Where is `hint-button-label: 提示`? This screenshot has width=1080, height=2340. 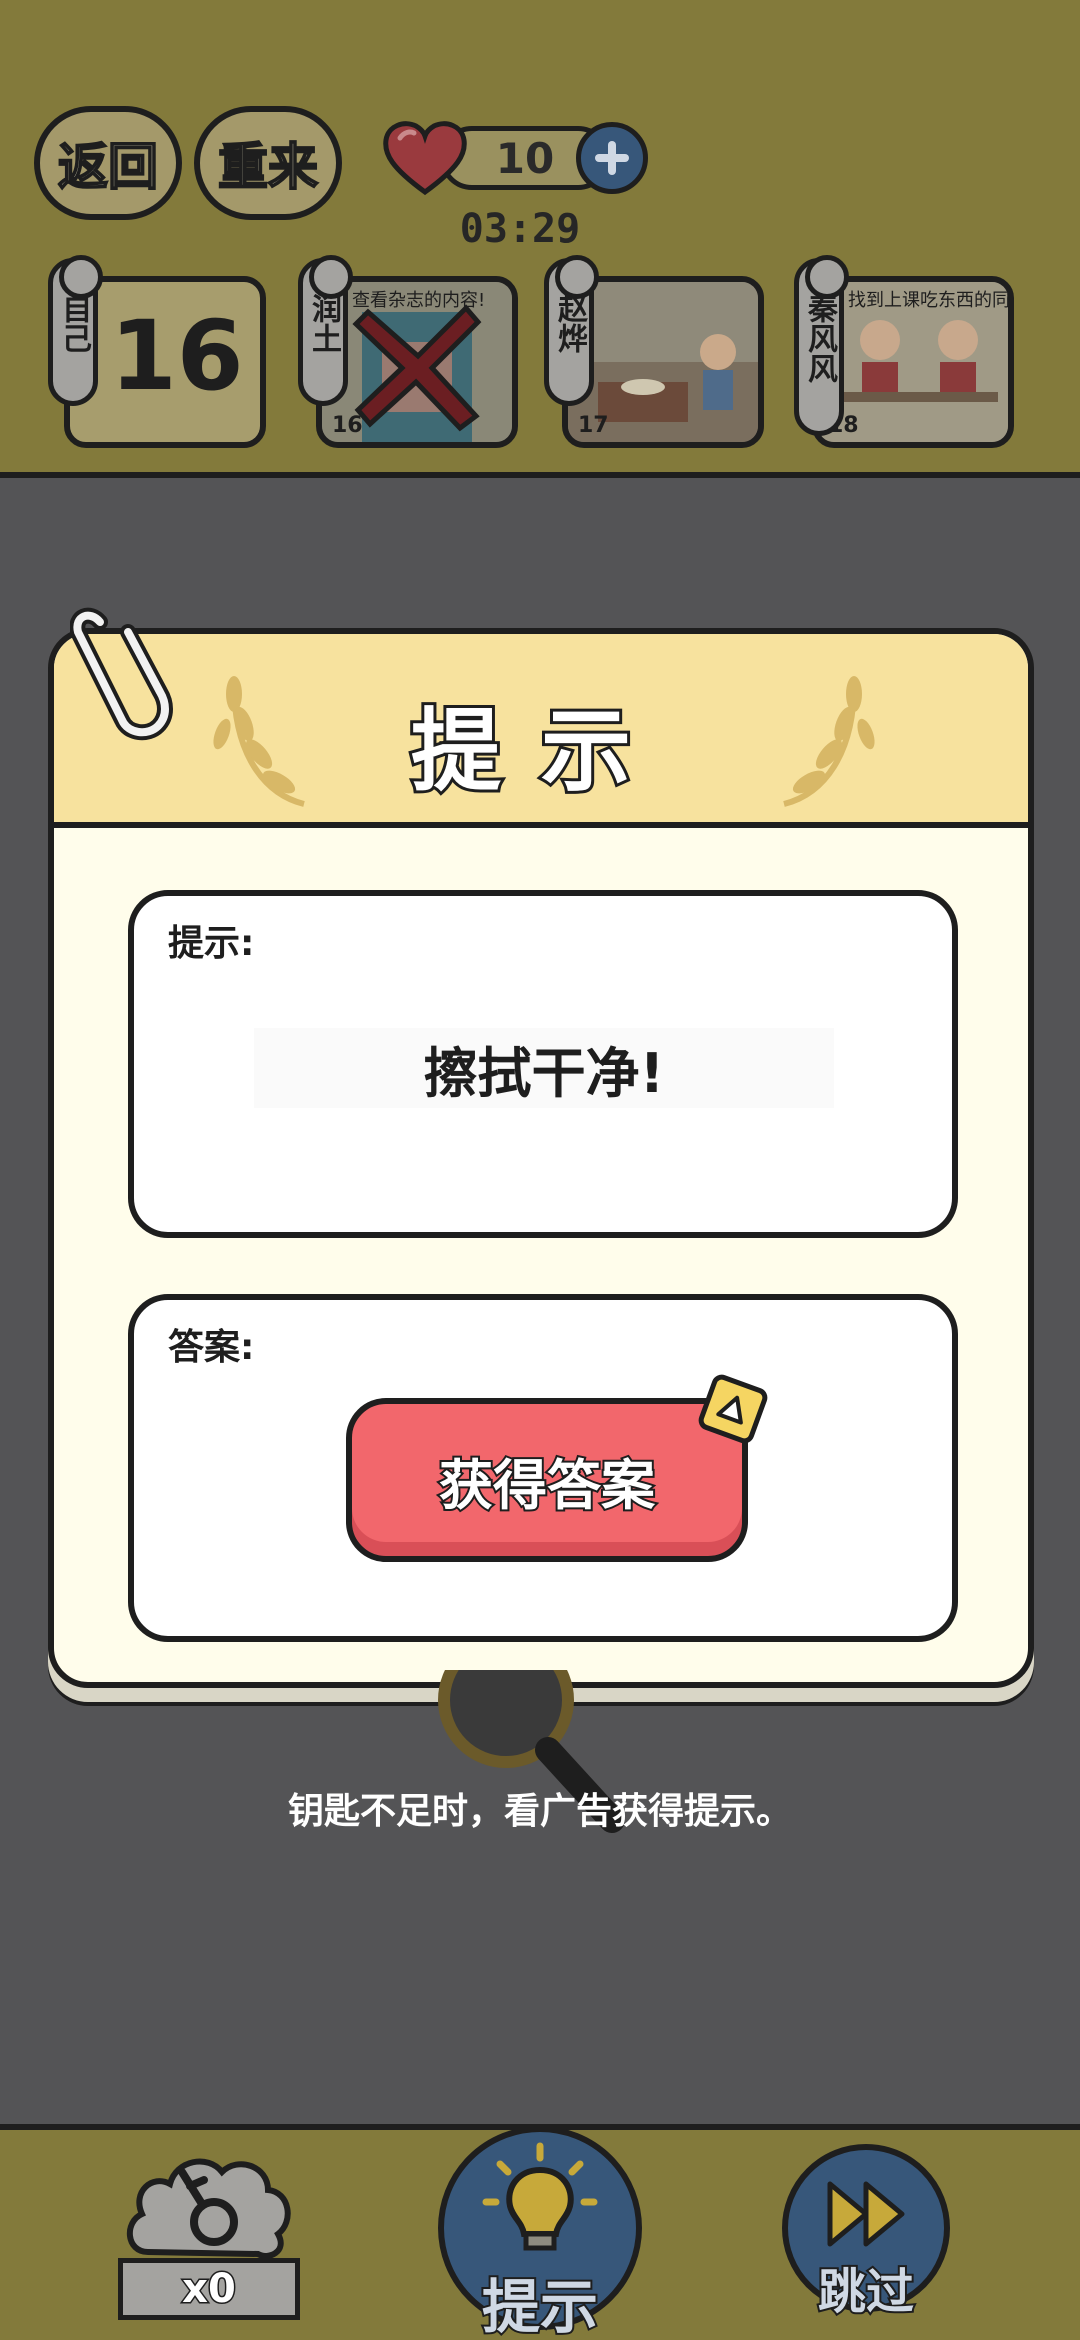 hint-button-label: 提示 is located at coordinates (540, 2305).